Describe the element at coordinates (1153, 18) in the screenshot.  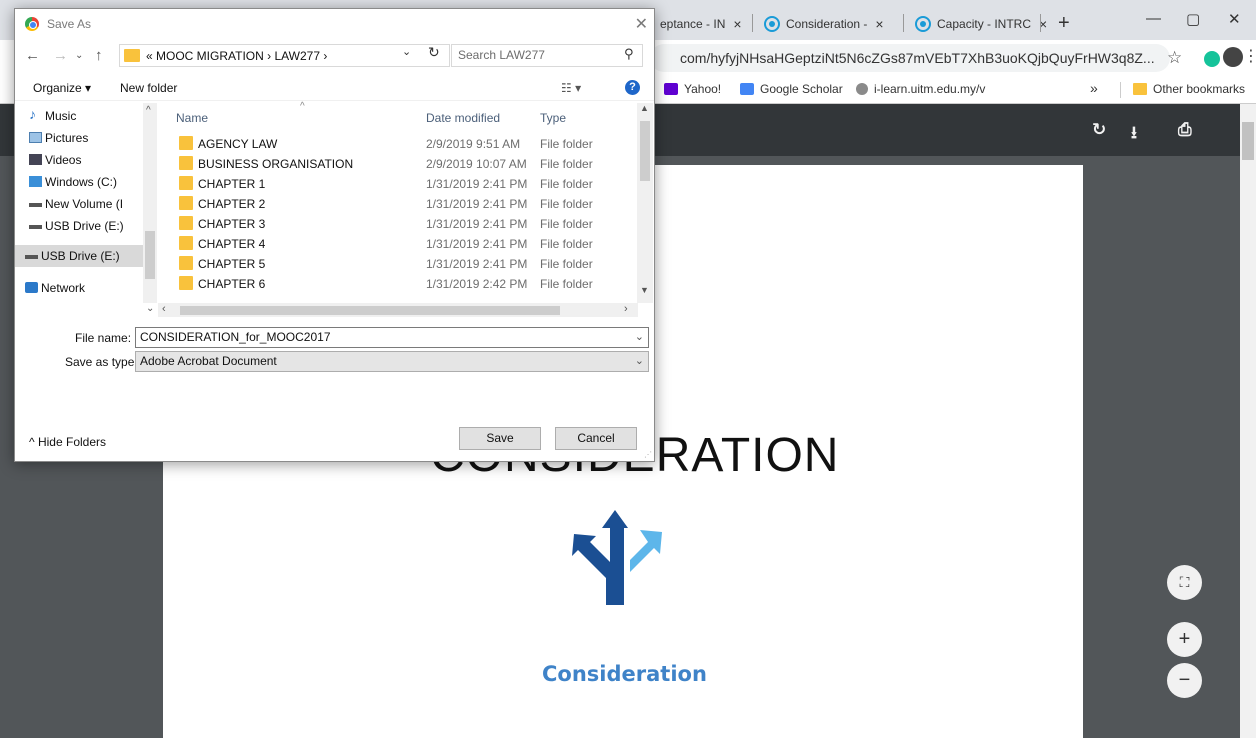
I see `minimize-button: —` at that location.